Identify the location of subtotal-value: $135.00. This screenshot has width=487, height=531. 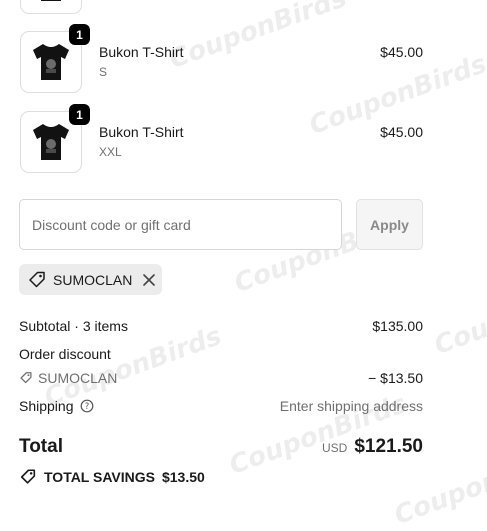
(397, 326).